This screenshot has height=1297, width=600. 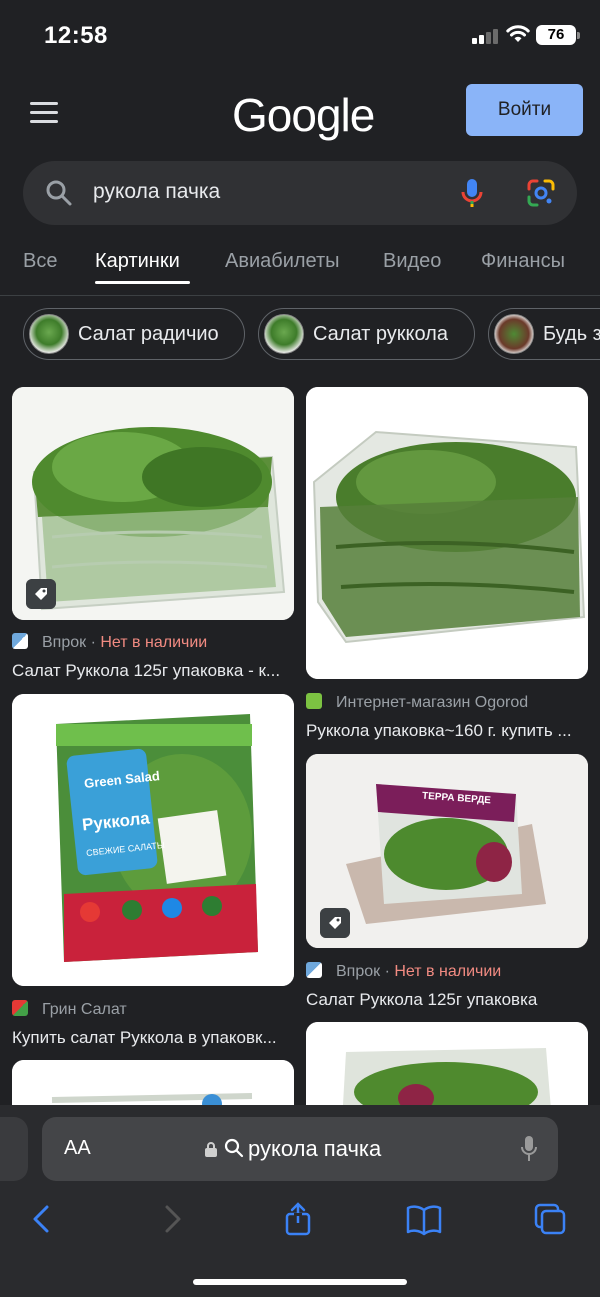 I want to click on tabs-icon, so click(x=550, y=1219).